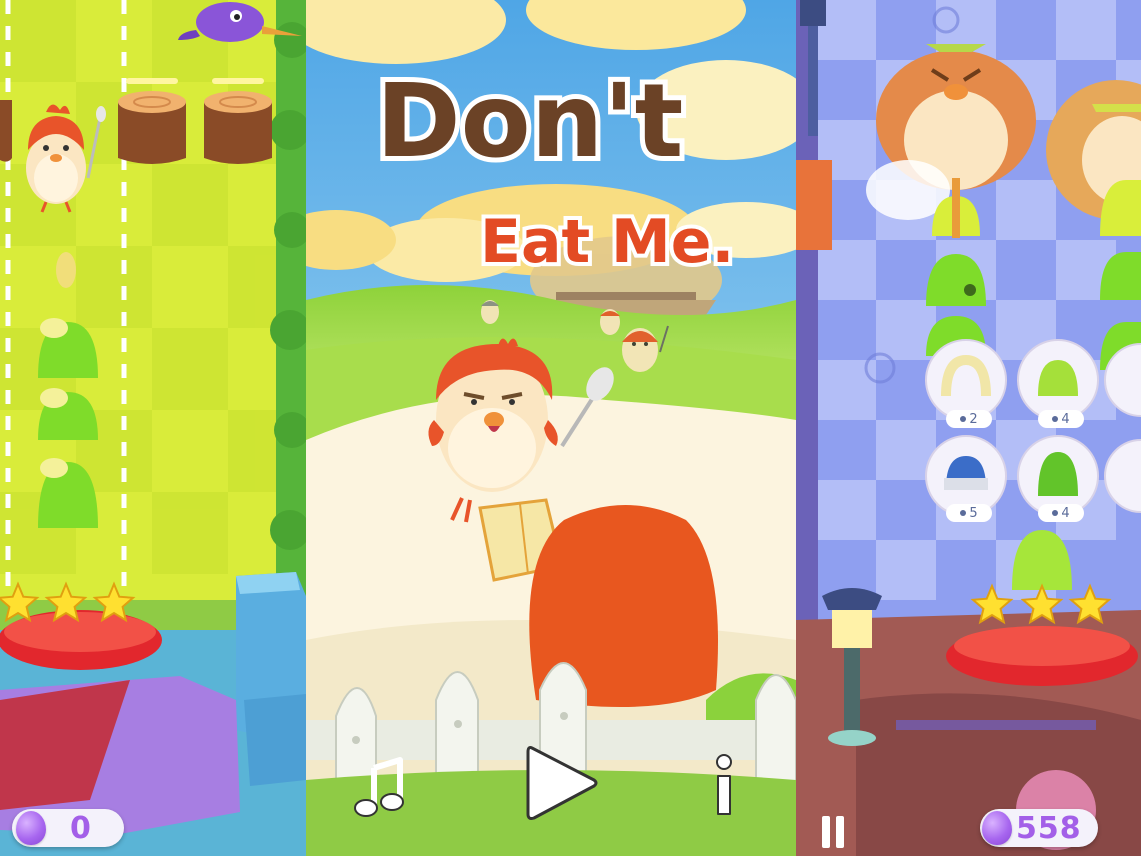  What do you see at coordinates (1049, 828) in the screenshot?
I see `coin-count: 558` at bounding box center [1049, 828].